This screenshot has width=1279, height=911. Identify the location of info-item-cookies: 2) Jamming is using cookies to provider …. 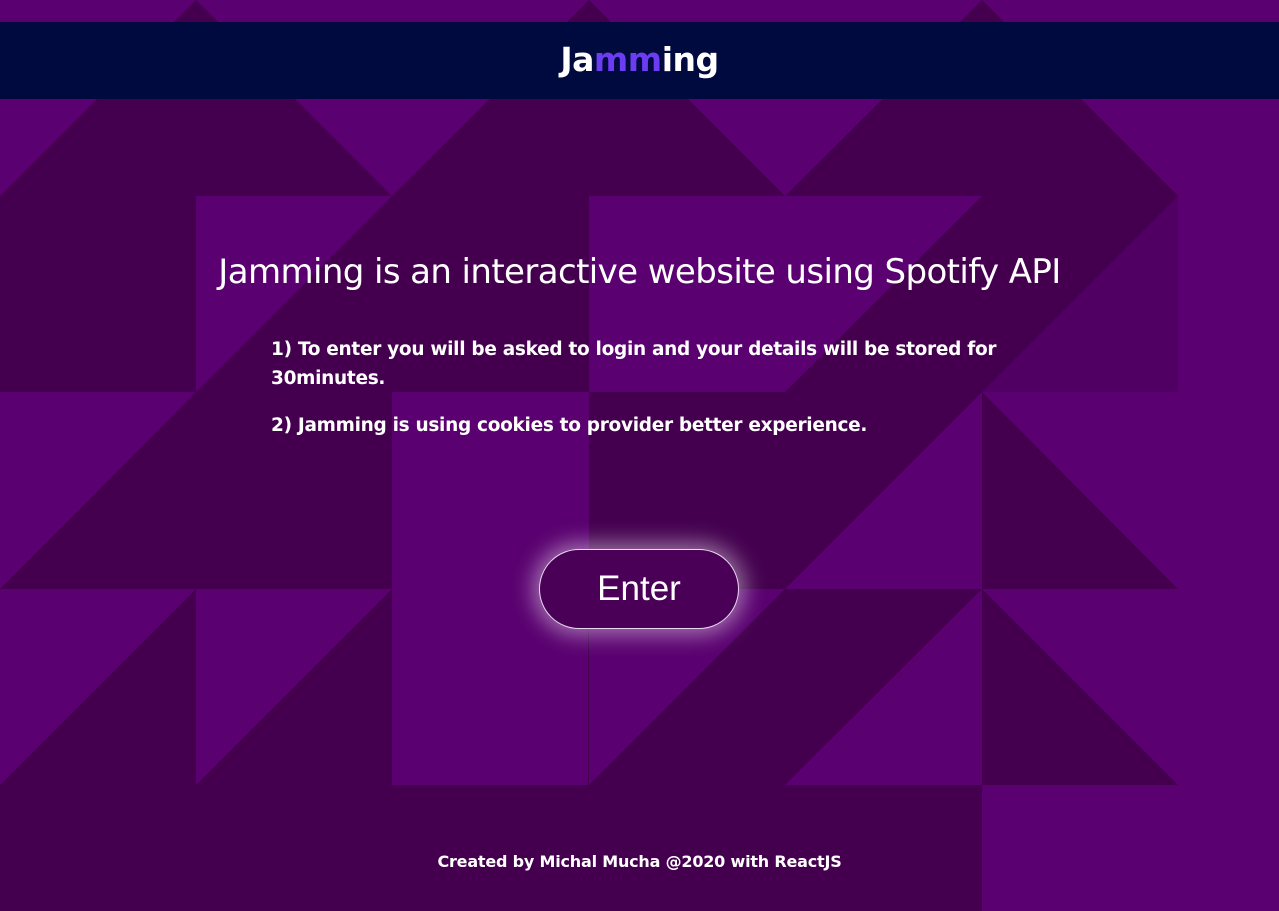
(569, 425).